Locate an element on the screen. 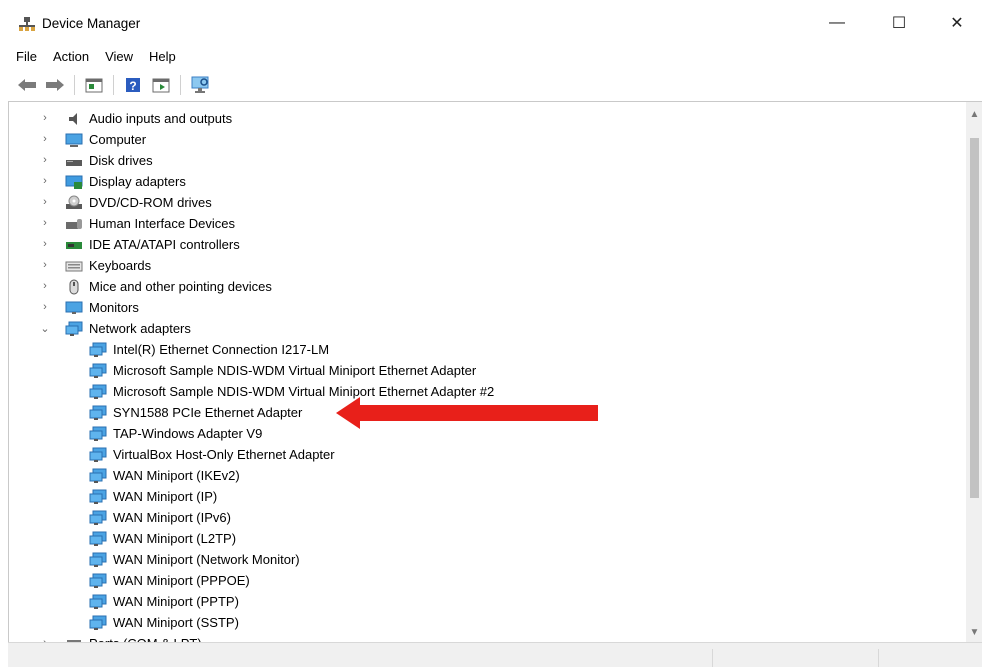  scrollbar-thumb is located at coordinates (974, 318).